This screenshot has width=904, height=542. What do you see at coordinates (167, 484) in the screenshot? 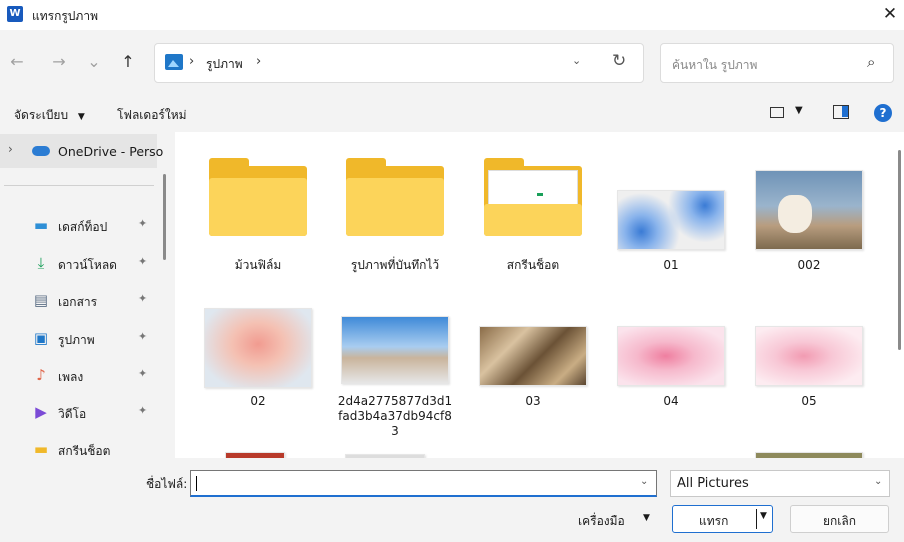
I see `filename-label: ชื่อไฟล์:` at bounding box center [167, 484].